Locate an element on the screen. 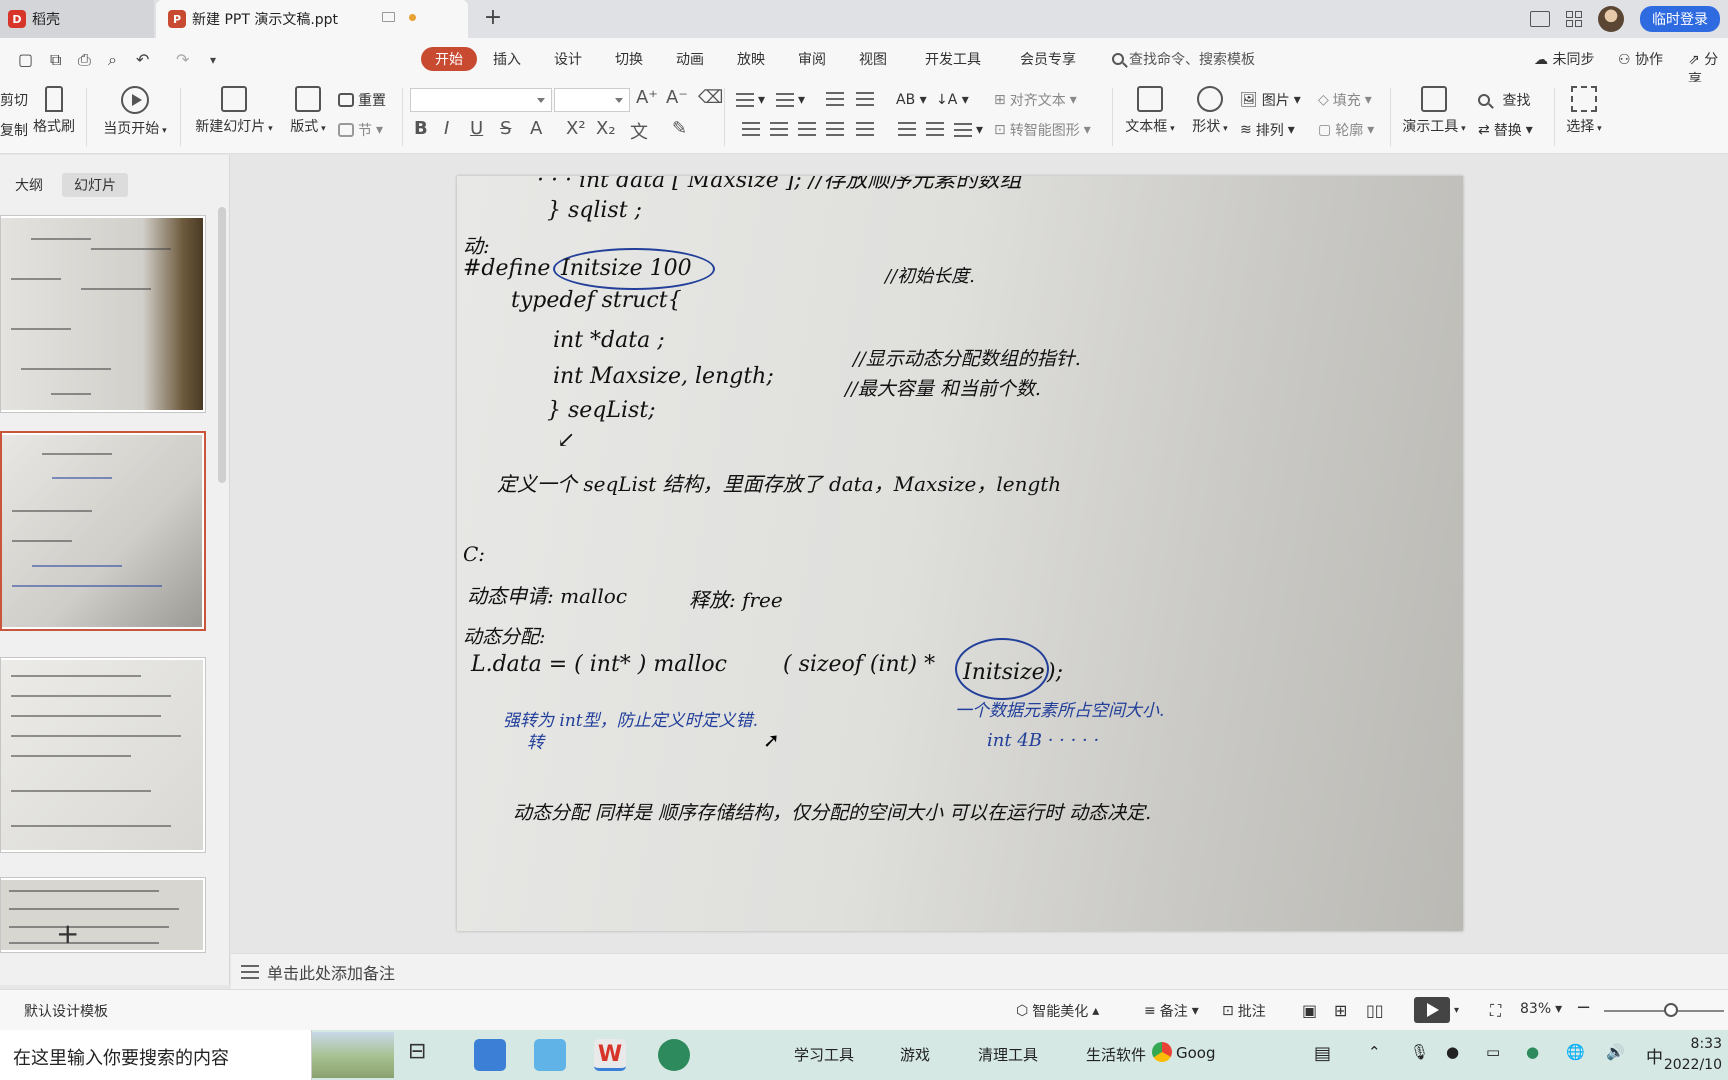 The image size is (1728, 1080). select-button: 选择 ▾ is located at coordinates (1584, 111).